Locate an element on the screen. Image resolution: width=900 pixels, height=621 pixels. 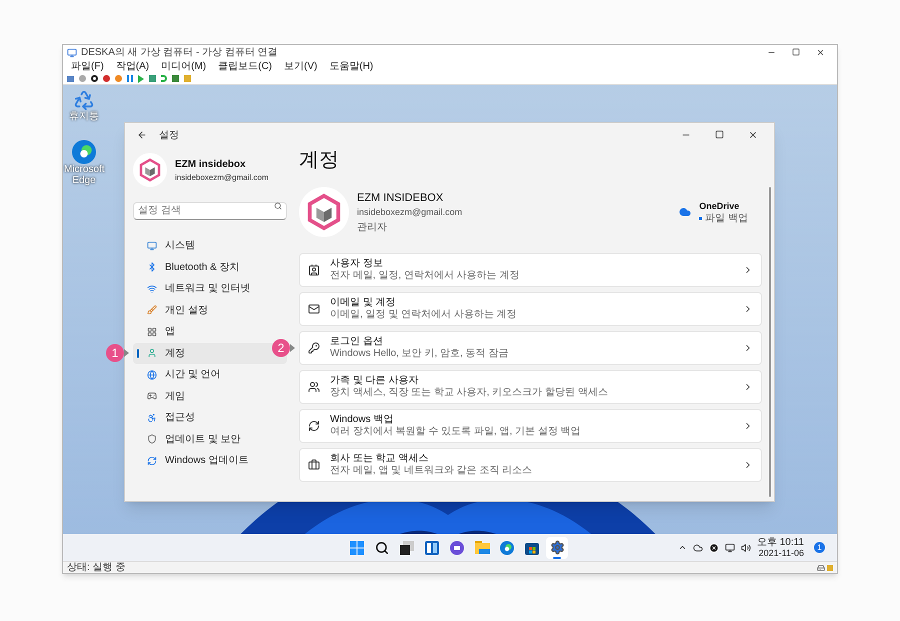
wifi-icon is located at coordinates (152, 289).